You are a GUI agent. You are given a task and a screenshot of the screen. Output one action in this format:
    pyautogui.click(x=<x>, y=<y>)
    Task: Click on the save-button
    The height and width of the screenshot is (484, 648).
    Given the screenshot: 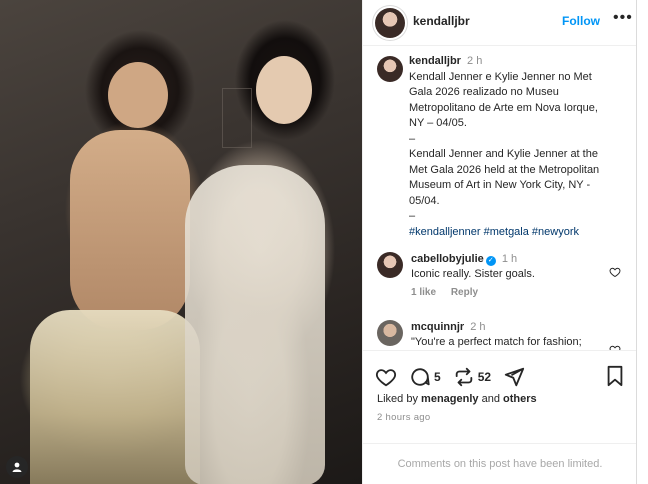 What is the action you would take?
    pyautogui.click(x=615, y=378)
    